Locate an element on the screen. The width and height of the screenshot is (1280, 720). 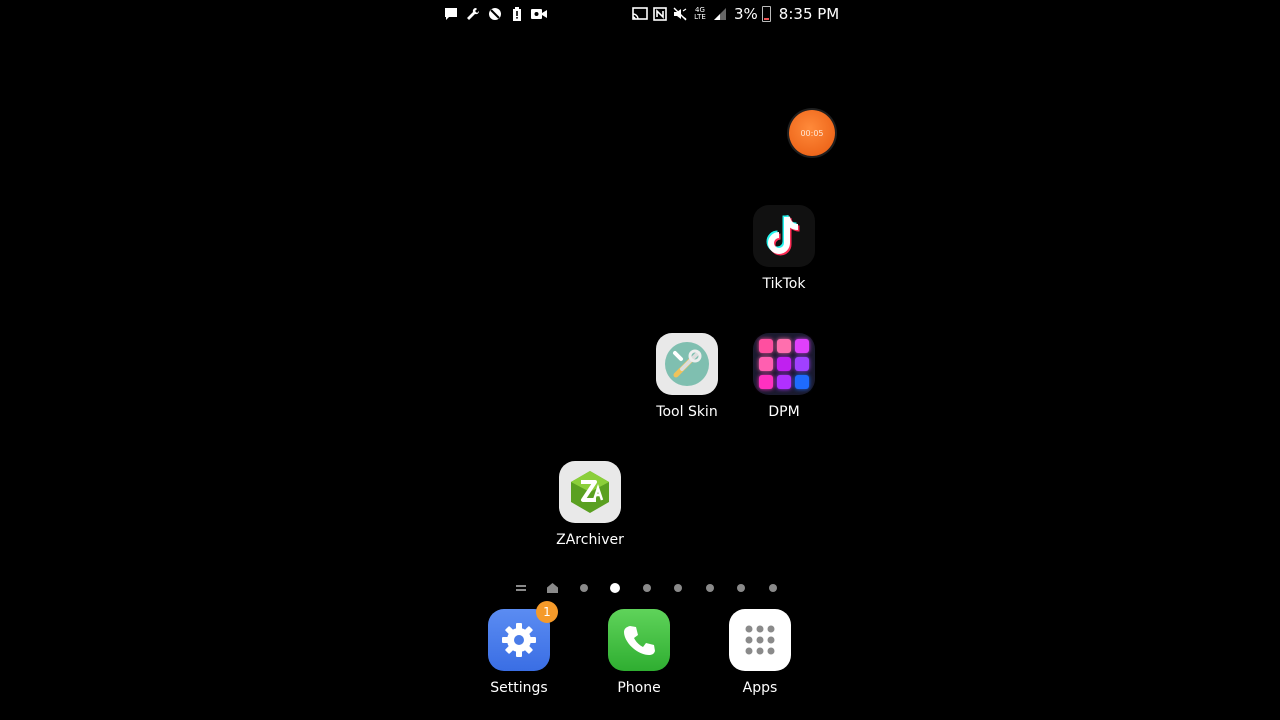
wrench-icon is located at coordinates (473, 14).